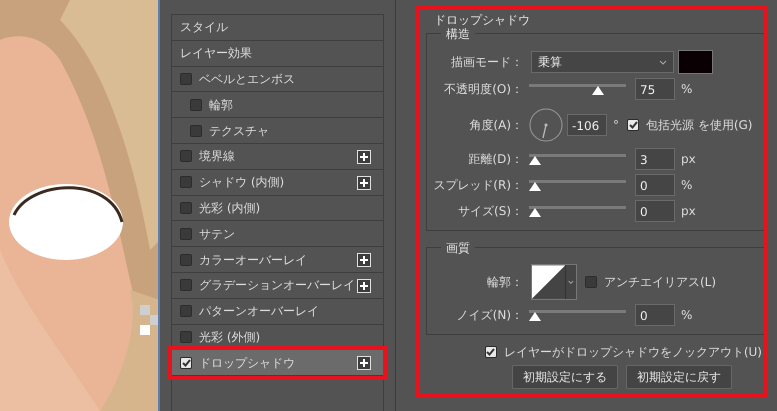  What do you see at coordinates (229, 337) in the screenshot?
I see `effect-label: 光彩 (外側)` at bounding box center [229, 337].